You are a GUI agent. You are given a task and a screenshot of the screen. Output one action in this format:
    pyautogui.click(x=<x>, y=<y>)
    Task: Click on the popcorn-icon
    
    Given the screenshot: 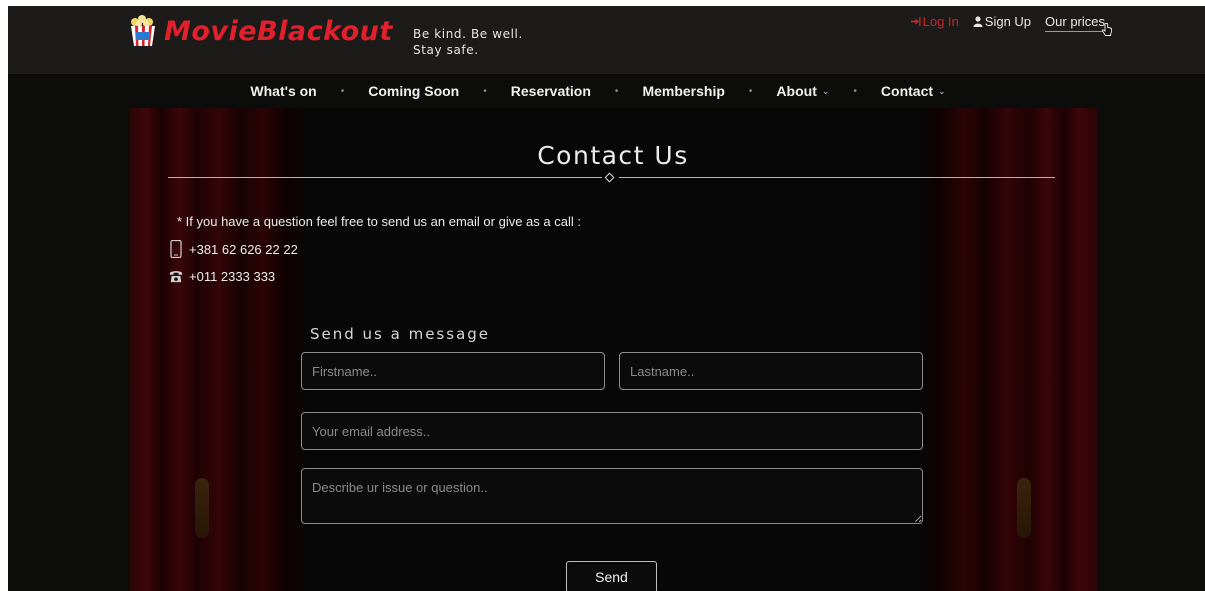 What is the action you would take?
    pyautogui.click(x=143, y=30)
    